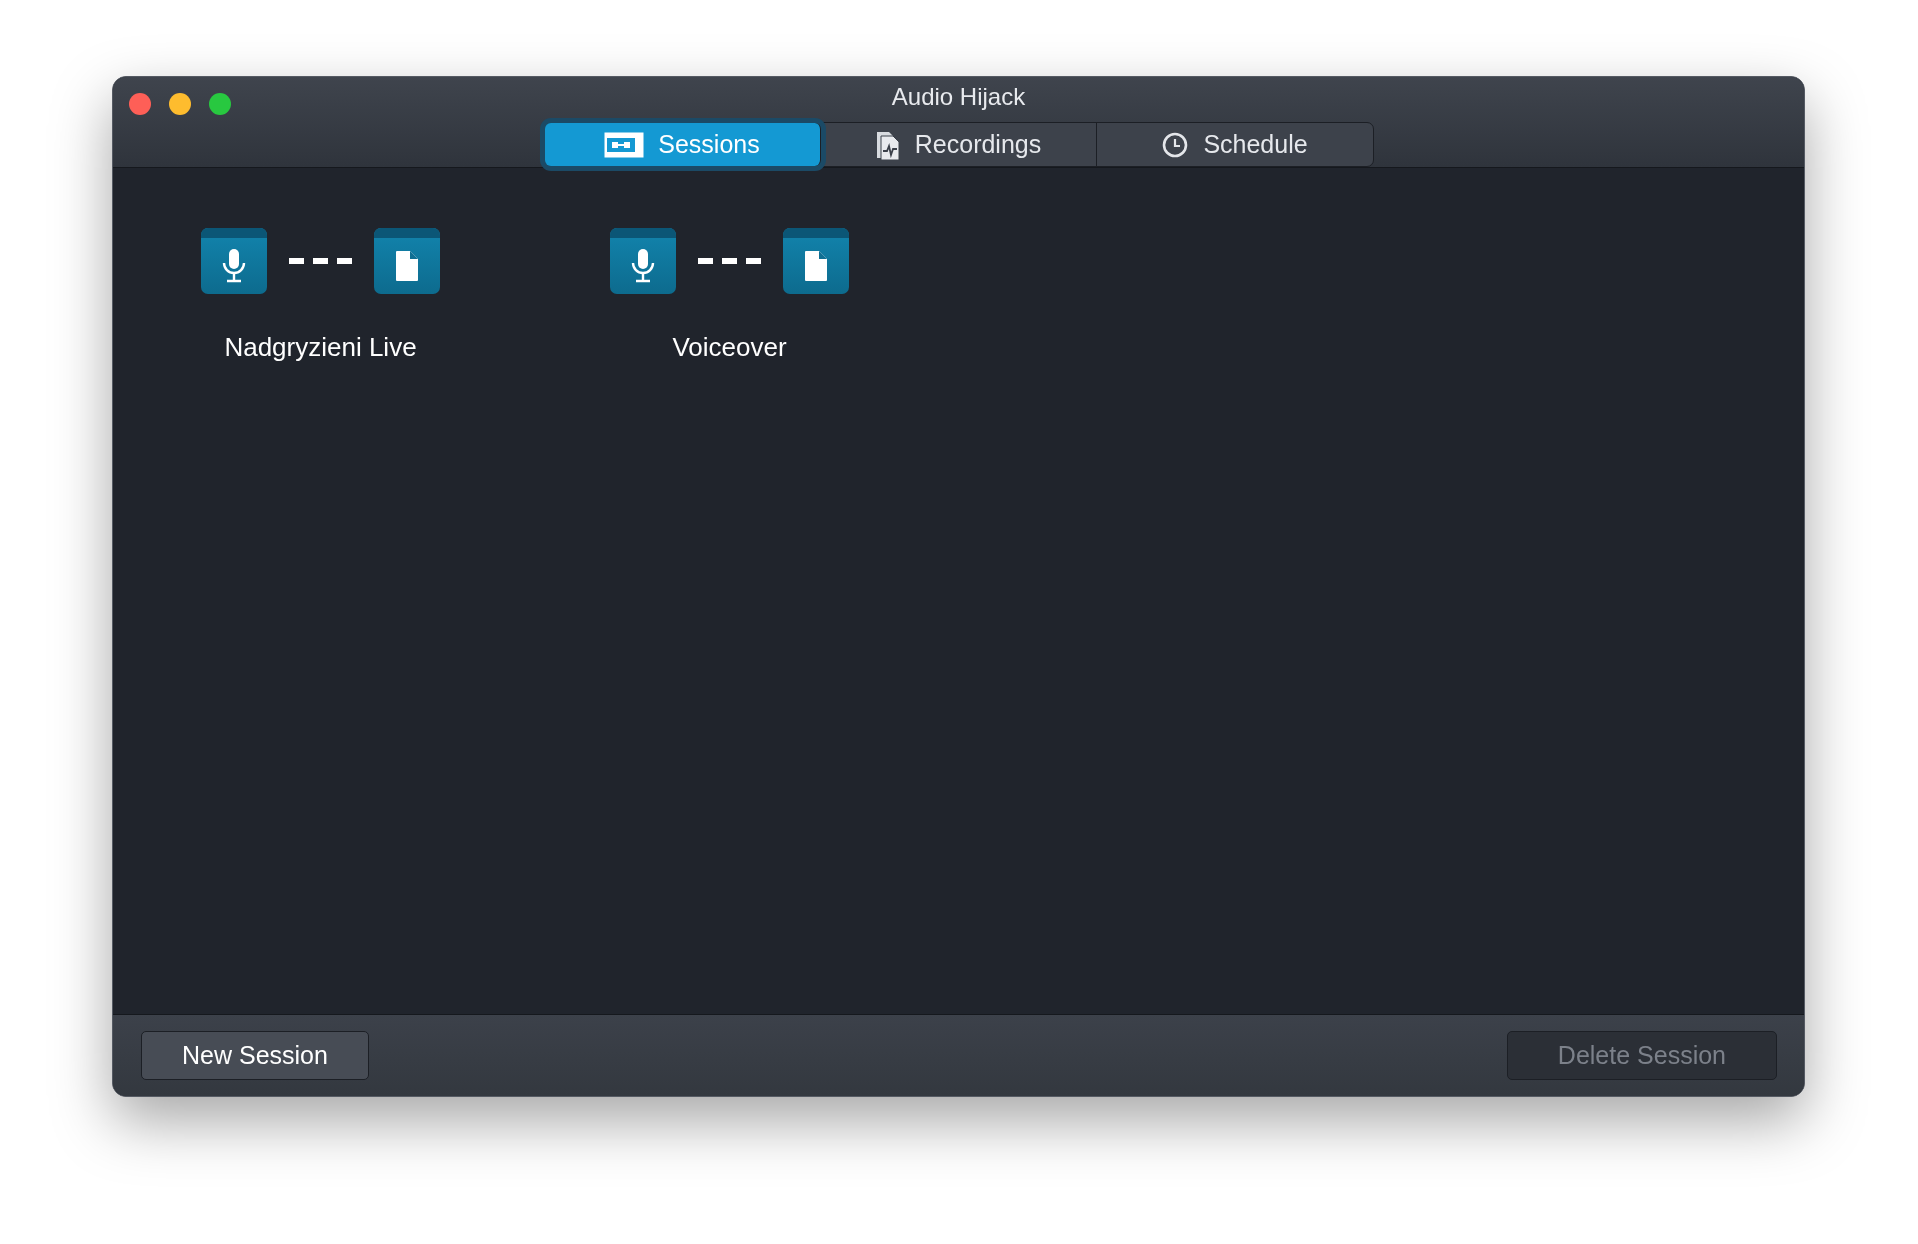 This screenshot has width=1918, height=1244. What do you see at coordinates (887, 144) in the screenshot?
I see `document-waveform-icon` at bounding box center [887, 144].